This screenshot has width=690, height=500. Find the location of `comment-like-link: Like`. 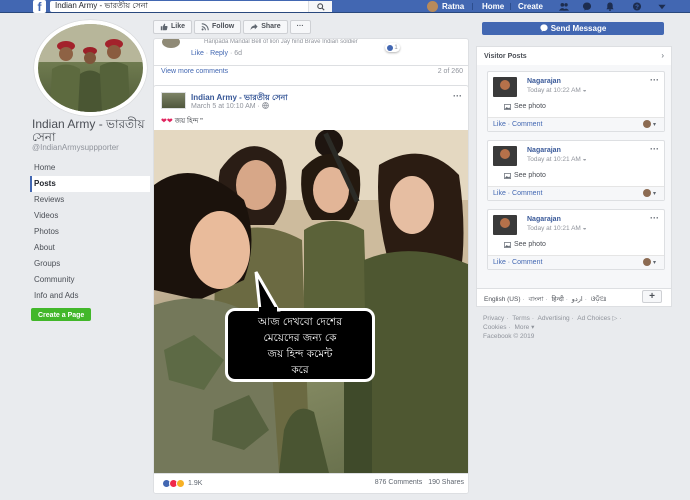

comment-like-link: Like is located at coordinates (197, 53).